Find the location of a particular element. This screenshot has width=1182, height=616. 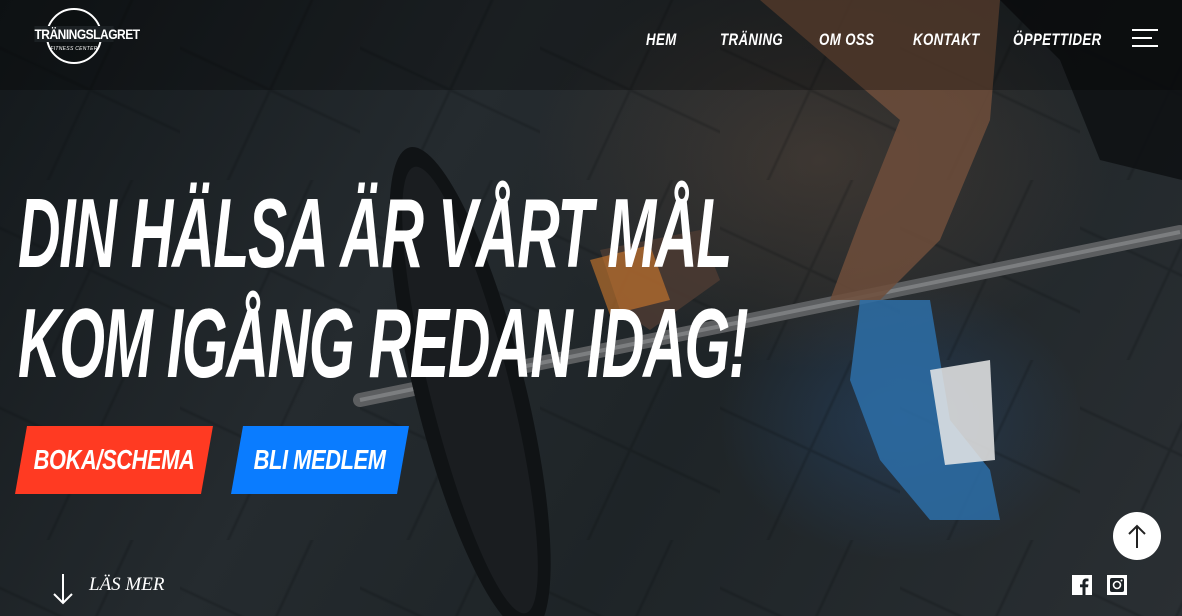

bli-medlem-button: BLI MEDLEM is located at coordinates (320, 460).